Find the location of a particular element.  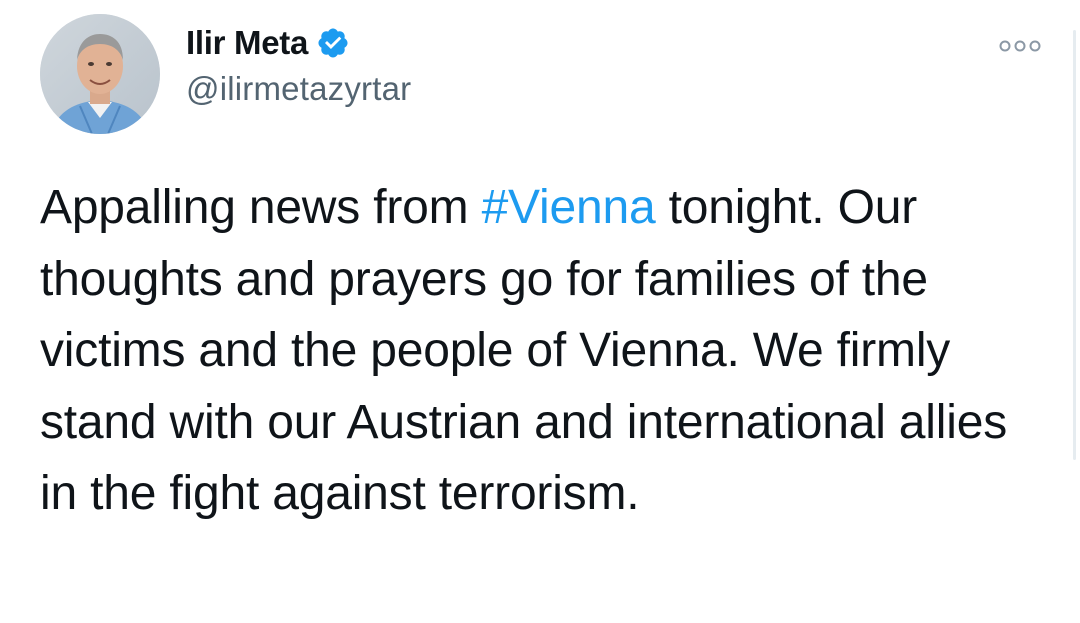

author-name-row: Ilir Meta is located at coordinates (298, 43).